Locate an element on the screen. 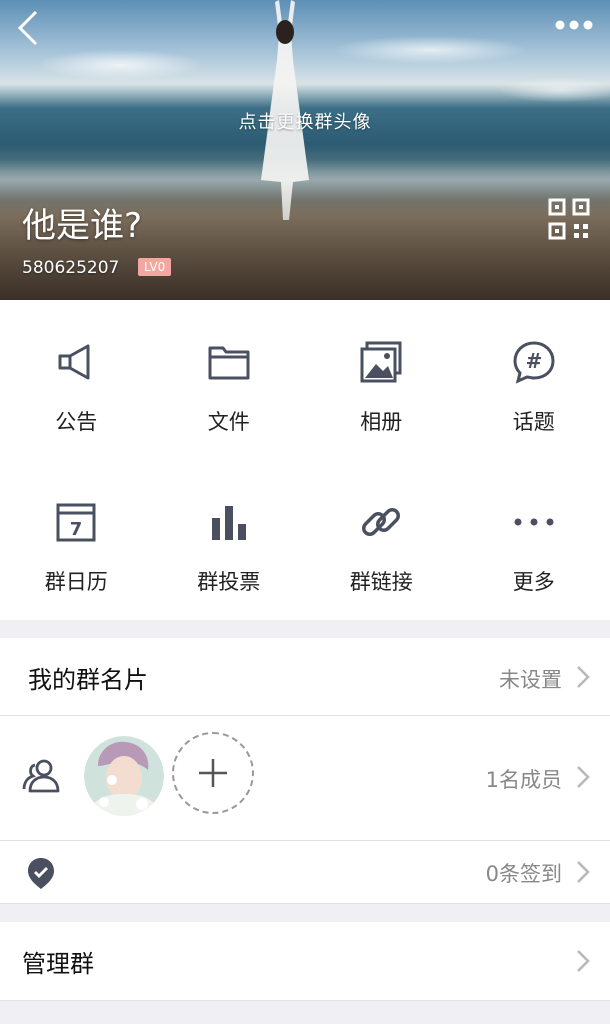 The image size is (610, 1024). my-group-card-value: 未设置 is located at coordinates (530, 680).